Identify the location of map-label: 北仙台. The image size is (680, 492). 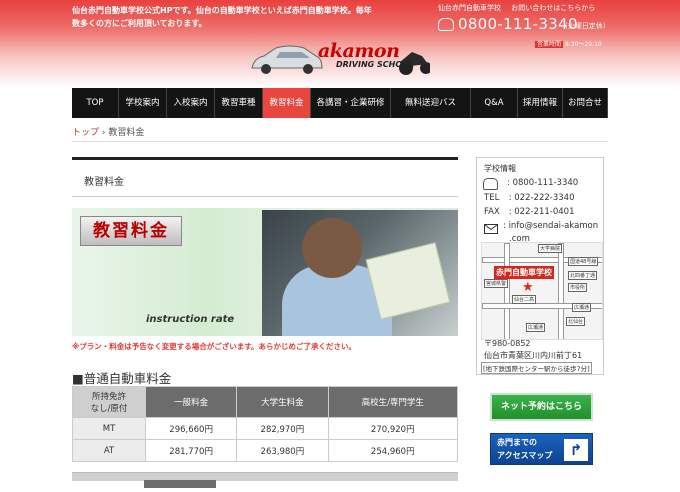
(576, 321).